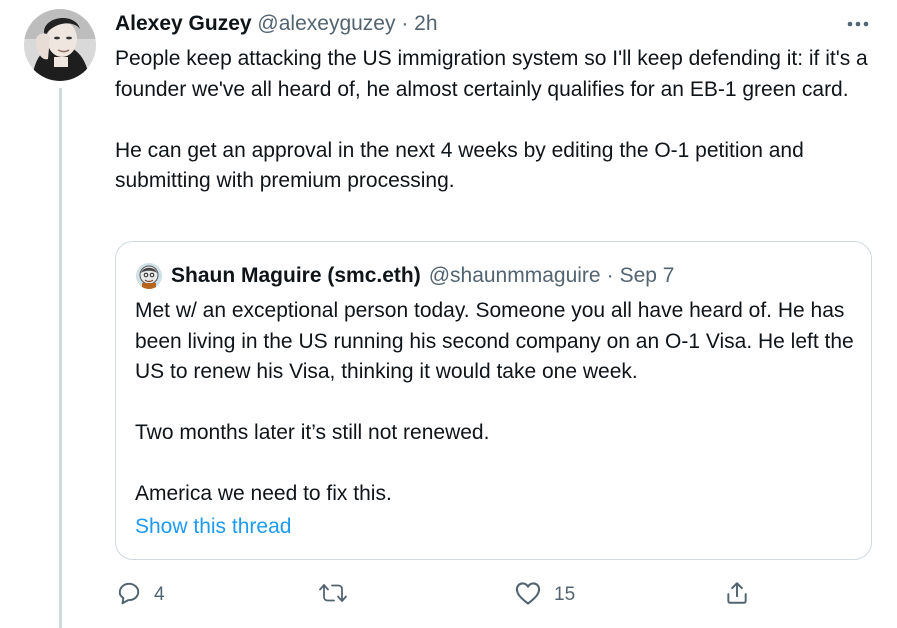 This screenshot has width=897, height=628. I want to click on heart-icon, so click(528, 595).